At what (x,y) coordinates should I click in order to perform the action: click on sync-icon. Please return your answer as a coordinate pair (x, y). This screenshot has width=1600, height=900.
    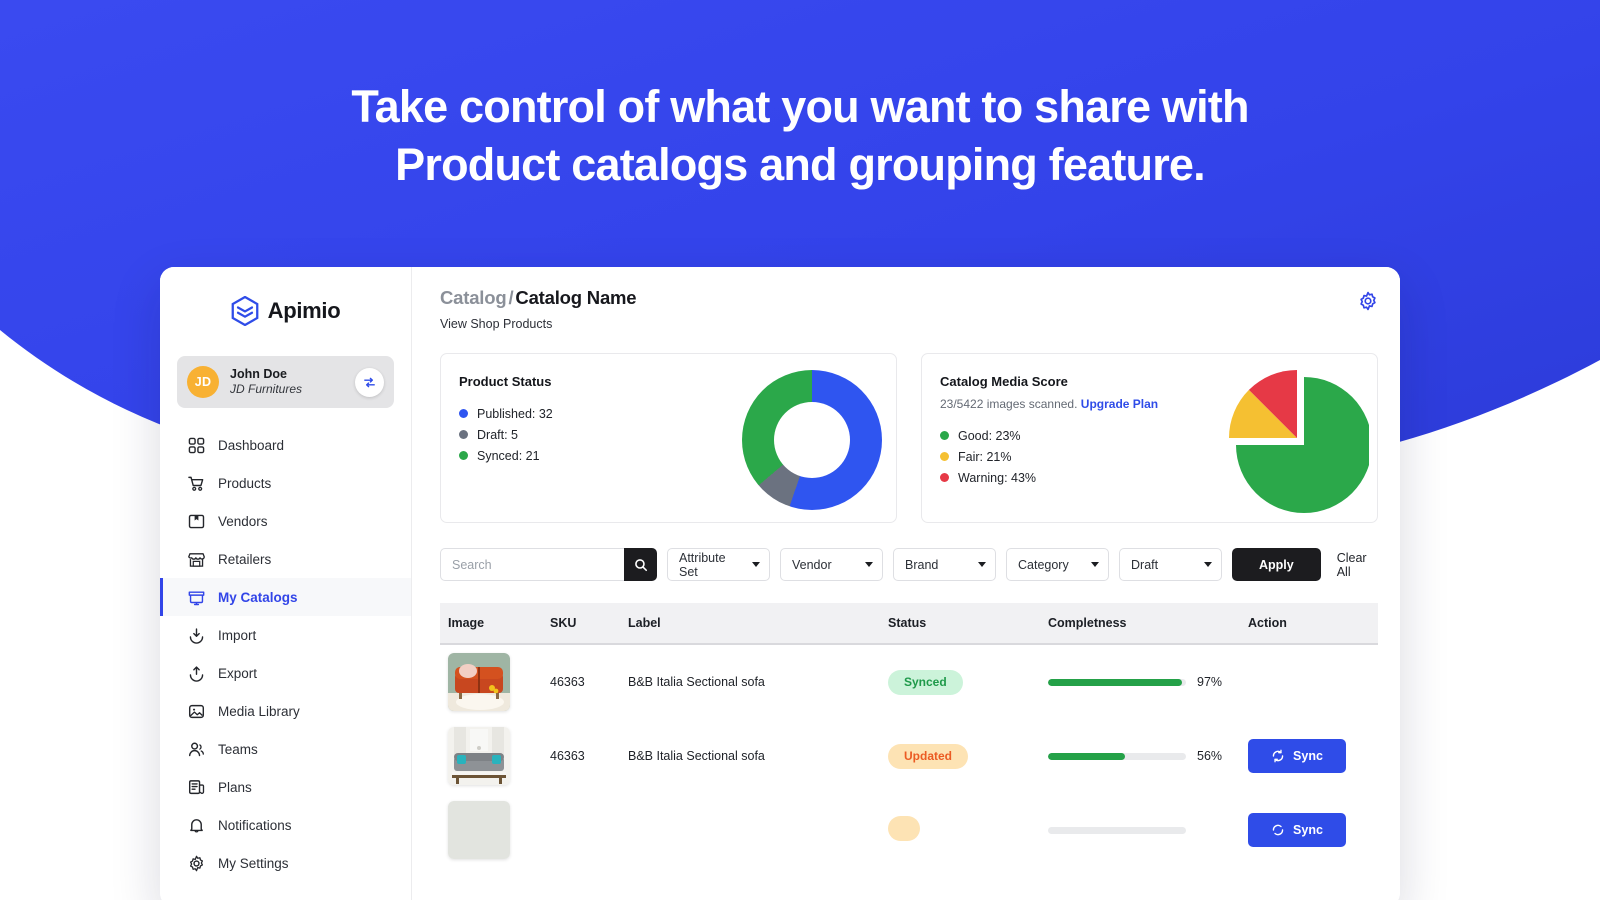
    Looking at the image, I should click on (1278, 830).